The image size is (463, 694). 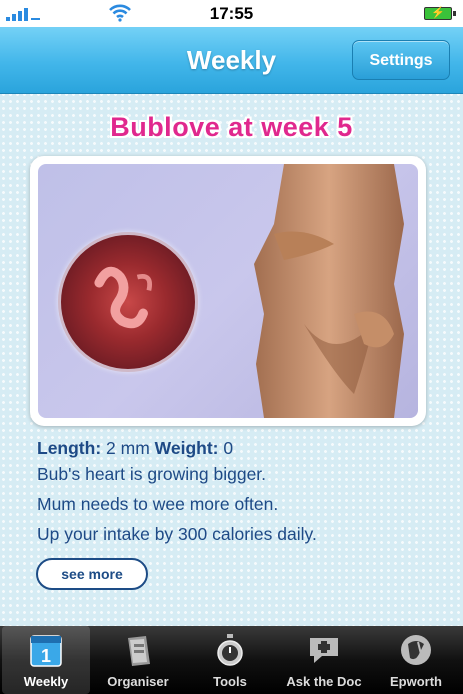 I want to click on tab-tools: Tools, so click(x=230, y=660).